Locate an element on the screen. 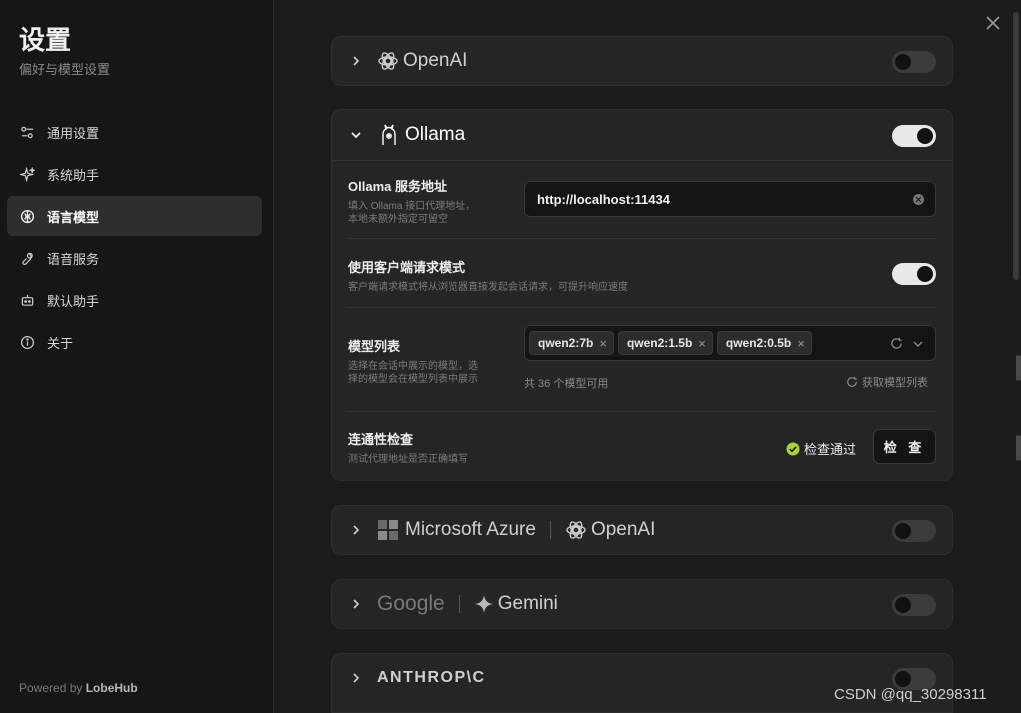 The height and width of the screenshot is (713, 1021). client-mode-desc: 客户端请求模式将从浏览器直接发起会话请求，可提升响应速度 is located at coordinates (488, 287).